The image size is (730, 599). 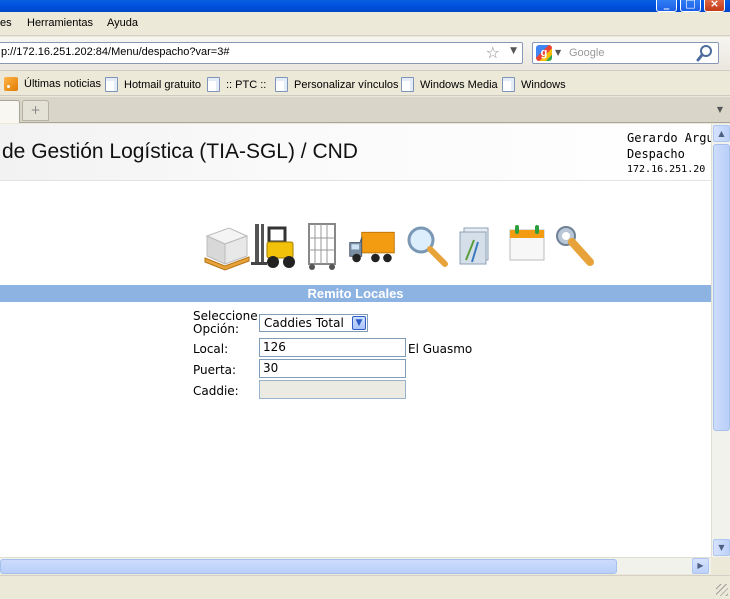 What do you see at coordinates (544, 53) in the screenshot?
I see `google-logo-icon: g` at bounding box center [544, 53].